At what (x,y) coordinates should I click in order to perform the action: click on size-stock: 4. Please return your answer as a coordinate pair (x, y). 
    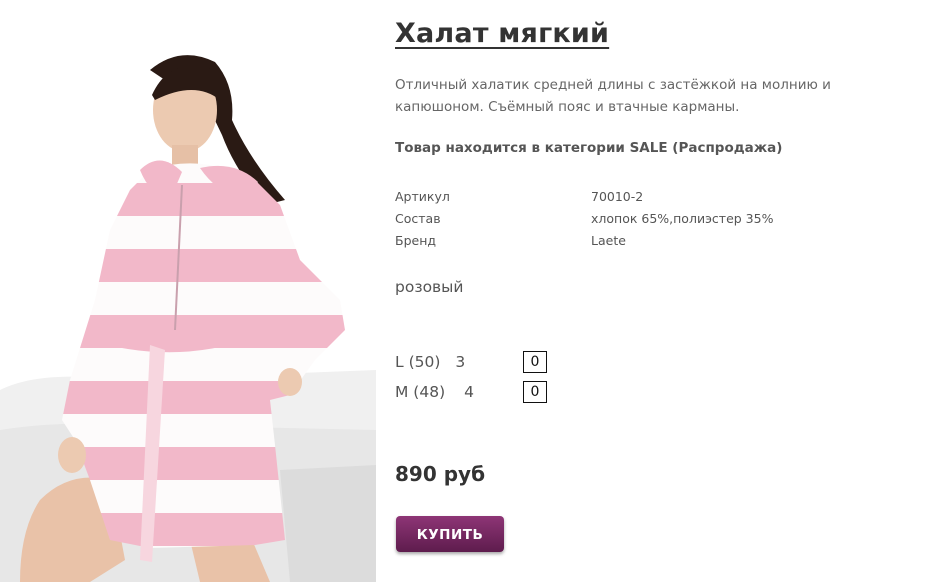
    Looking at the image, I should click on (469, 392).